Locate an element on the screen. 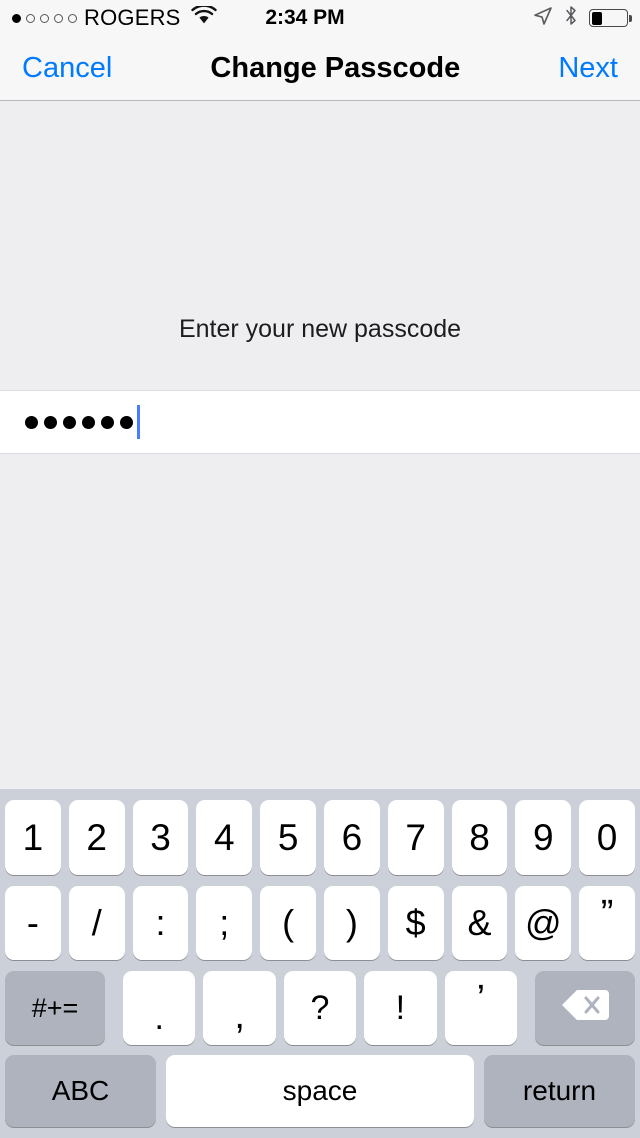 Image resolution: width=640 pixels, height=1138 pixels. key-2: 2 is located at coordinates (96, 837).